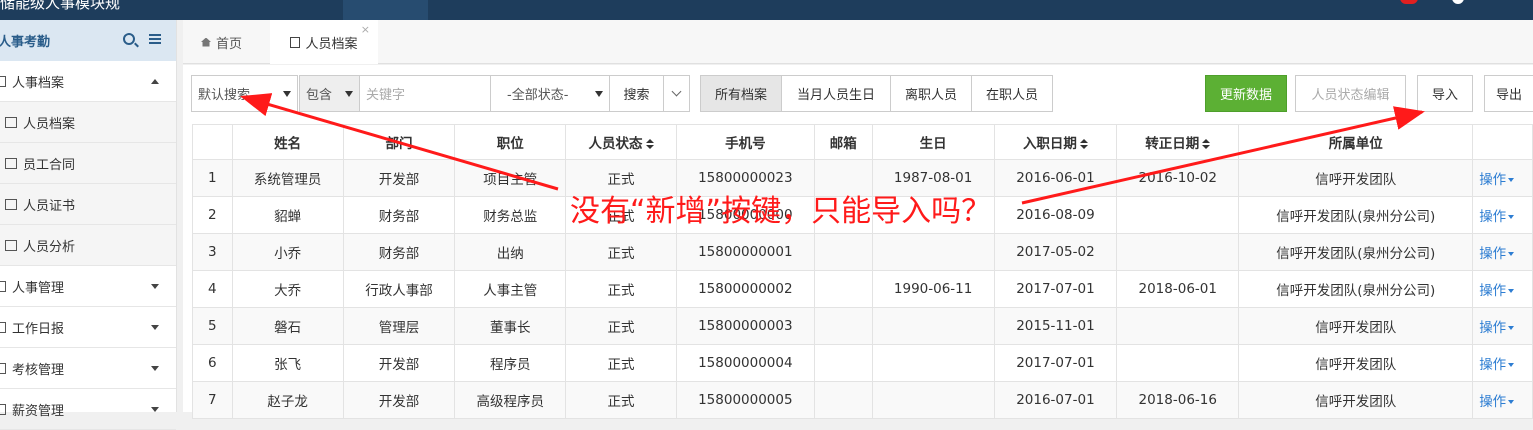 The height and width of the screenshot is (430, 1533). I want to click on col-birthday: 生日, so click(933, 142).